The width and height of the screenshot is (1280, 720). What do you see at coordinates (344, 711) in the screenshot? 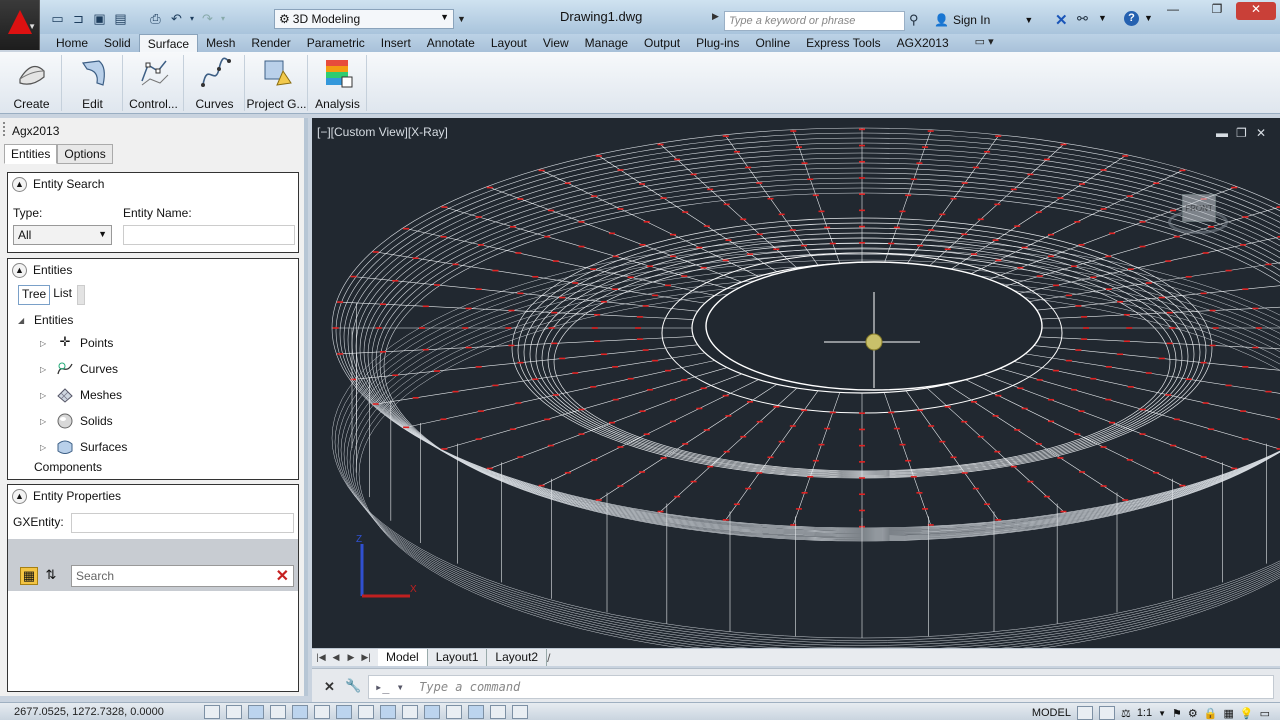
I see `3d-object-snap-toggle` at bounding box center [344, 711].